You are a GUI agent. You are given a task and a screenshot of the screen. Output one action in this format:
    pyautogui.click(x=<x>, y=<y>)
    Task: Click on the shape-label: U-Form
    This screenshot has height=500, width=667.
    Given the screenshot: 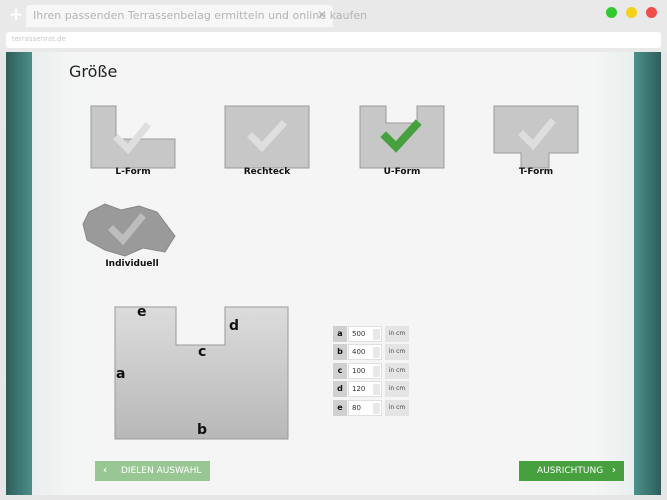 What is the action you would take?
    pyautogui.click(x=402, y=172)
    